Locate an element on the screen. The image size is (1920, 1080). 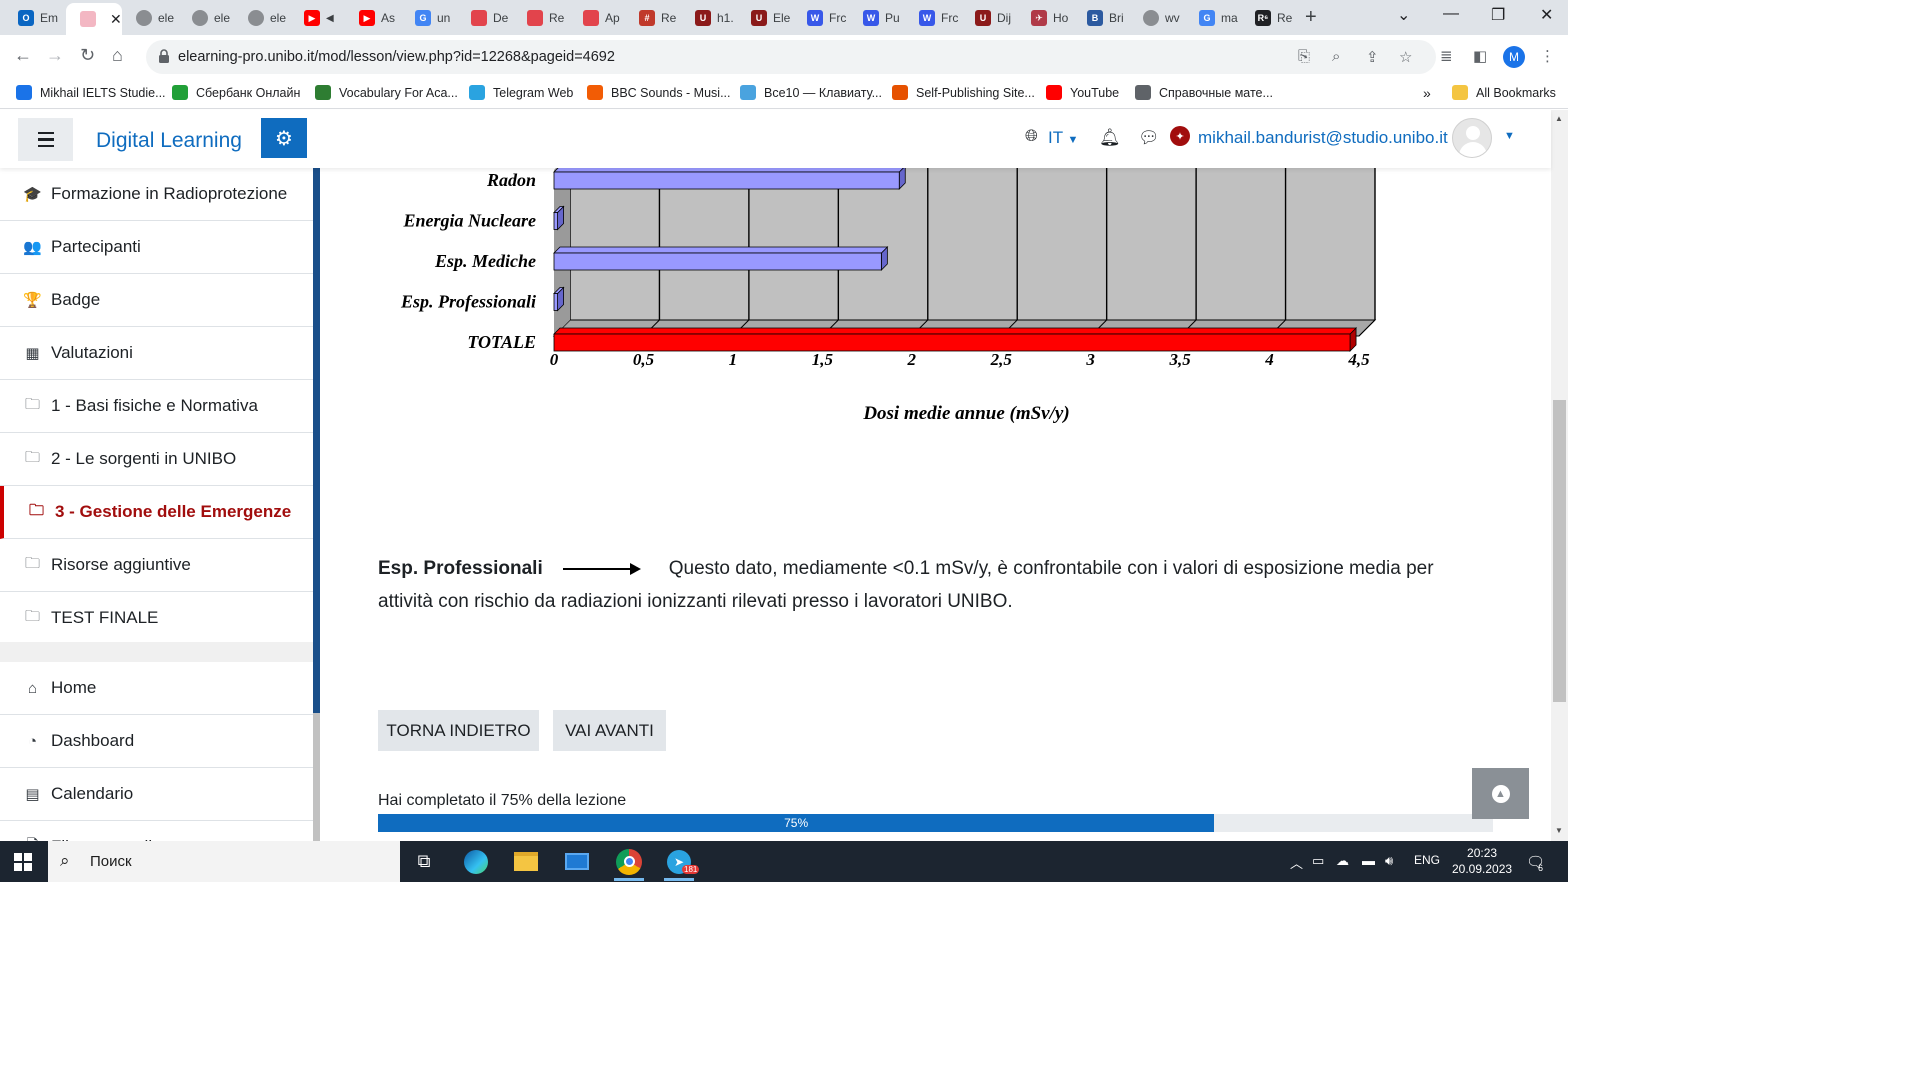
onedrive-icon: ☁ is located at coordinates (1342, 861).